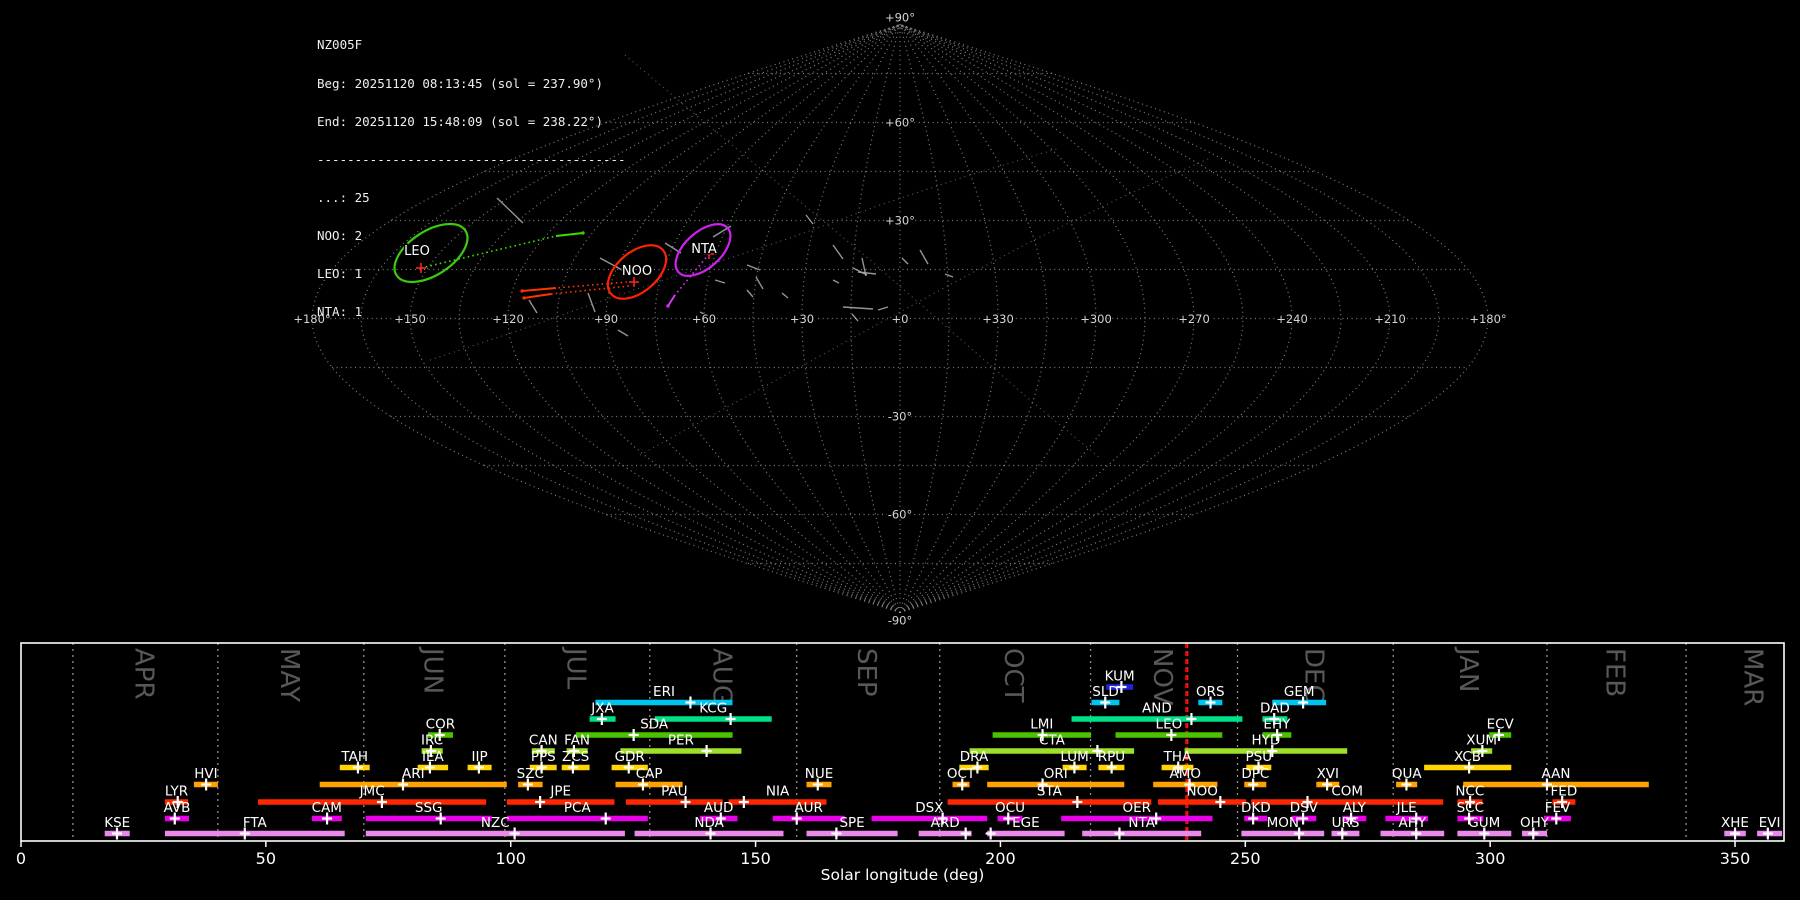  Describe the element at coordinates (1052, 741) in the screenshot. I see `bar-label-cta: CTA` at that location.